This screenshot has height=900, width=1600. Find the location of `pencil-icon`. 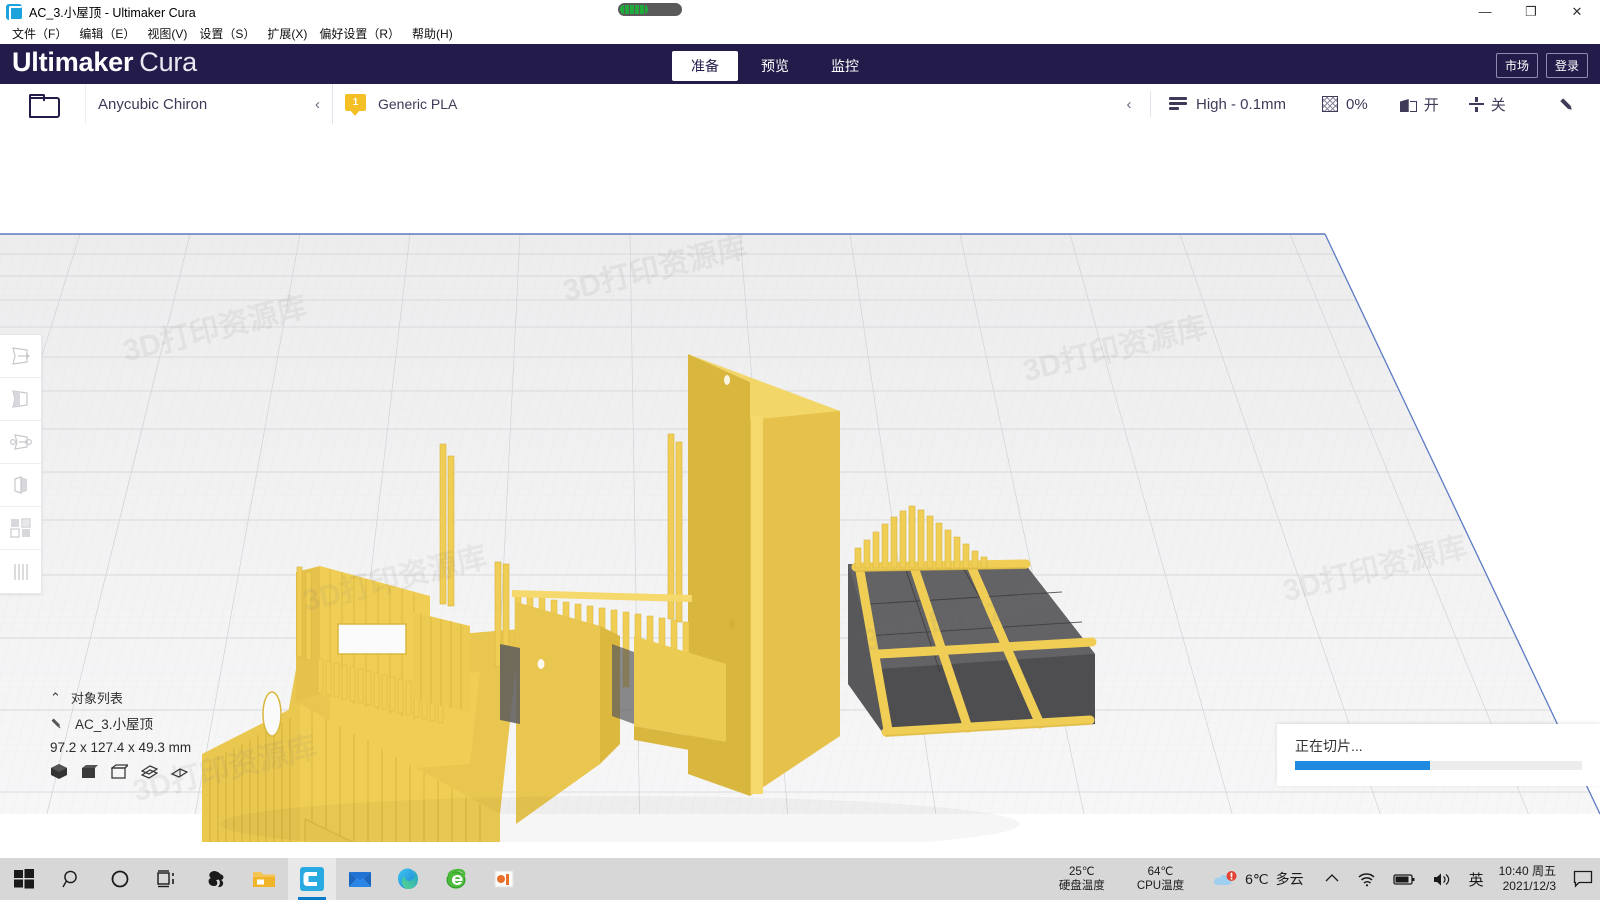

pencil-icon is located at coordinates (56, 723).